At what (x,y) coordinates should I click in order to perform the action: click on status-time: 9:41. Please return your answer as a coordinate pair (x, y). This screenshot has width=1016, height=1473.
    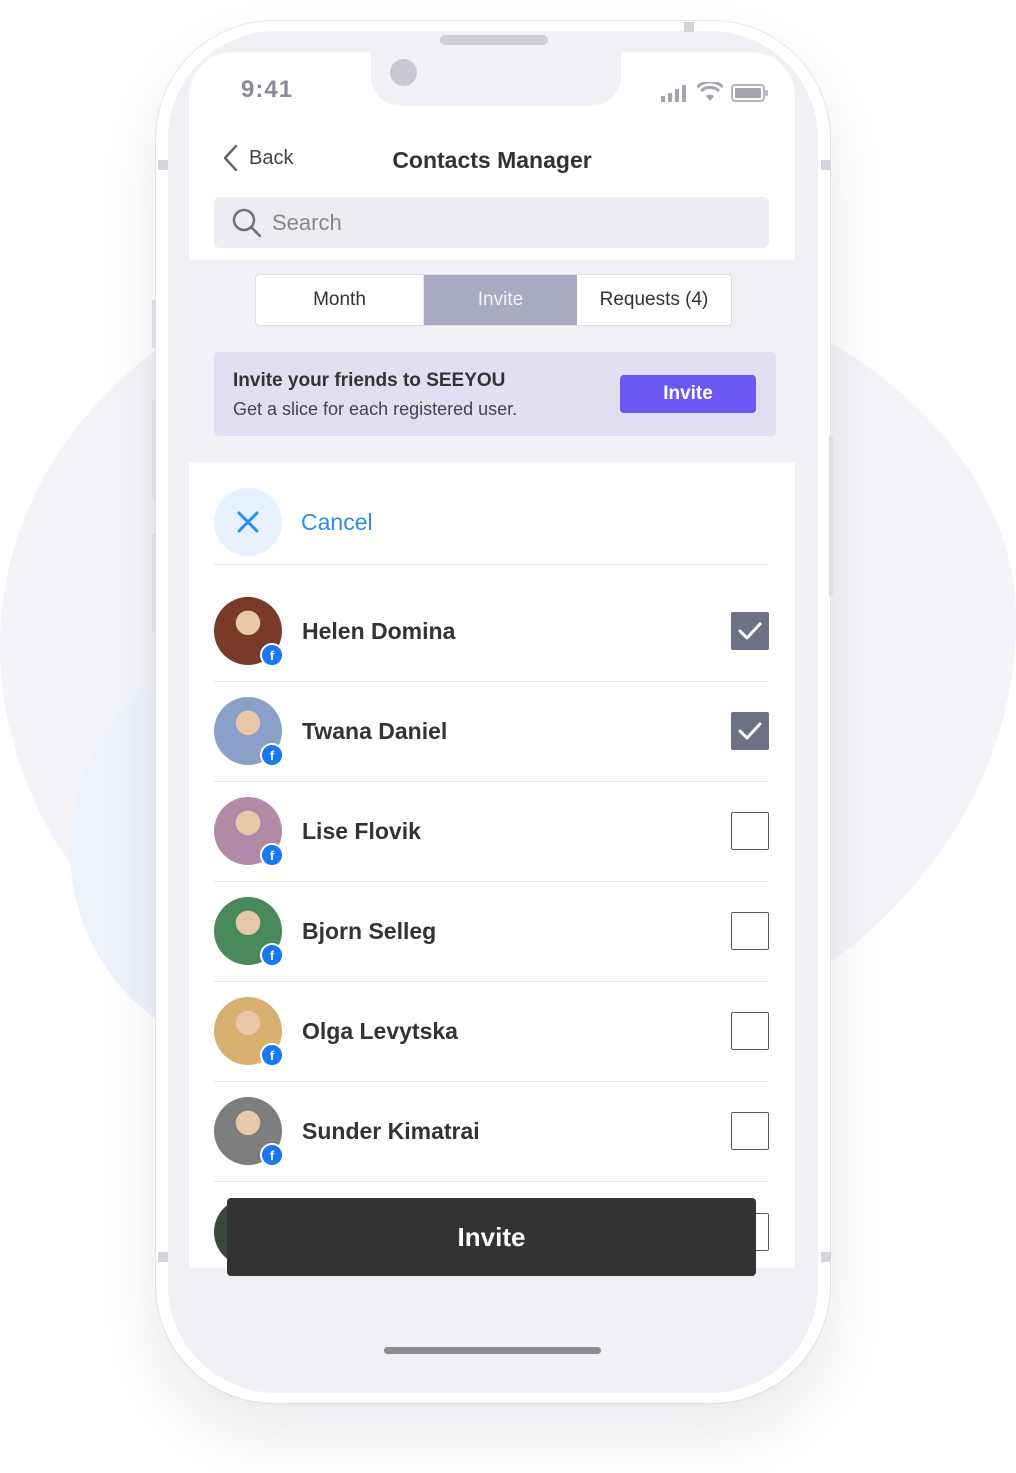
    Looking at the image, I should click on (267, 89).